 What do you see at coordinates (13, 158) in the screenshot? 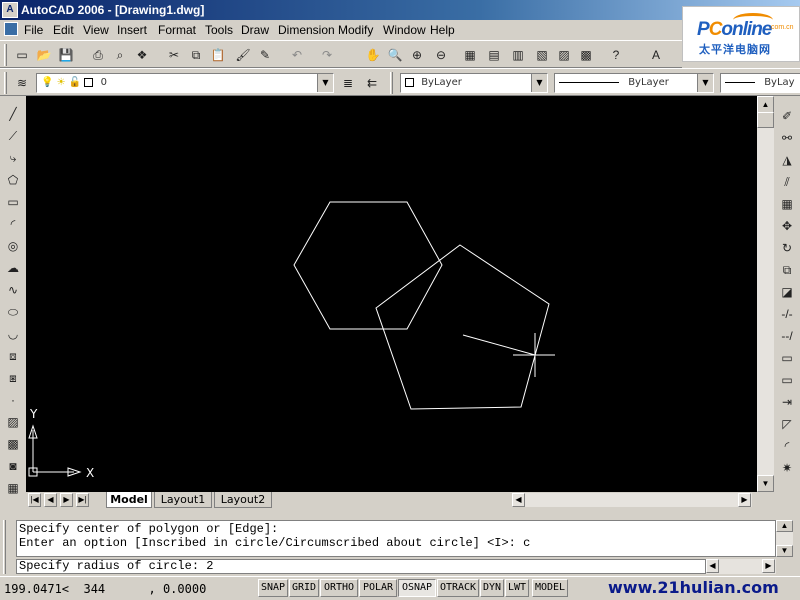
I see `polyline-icon: ⤷` at bounding box center [13, 158].